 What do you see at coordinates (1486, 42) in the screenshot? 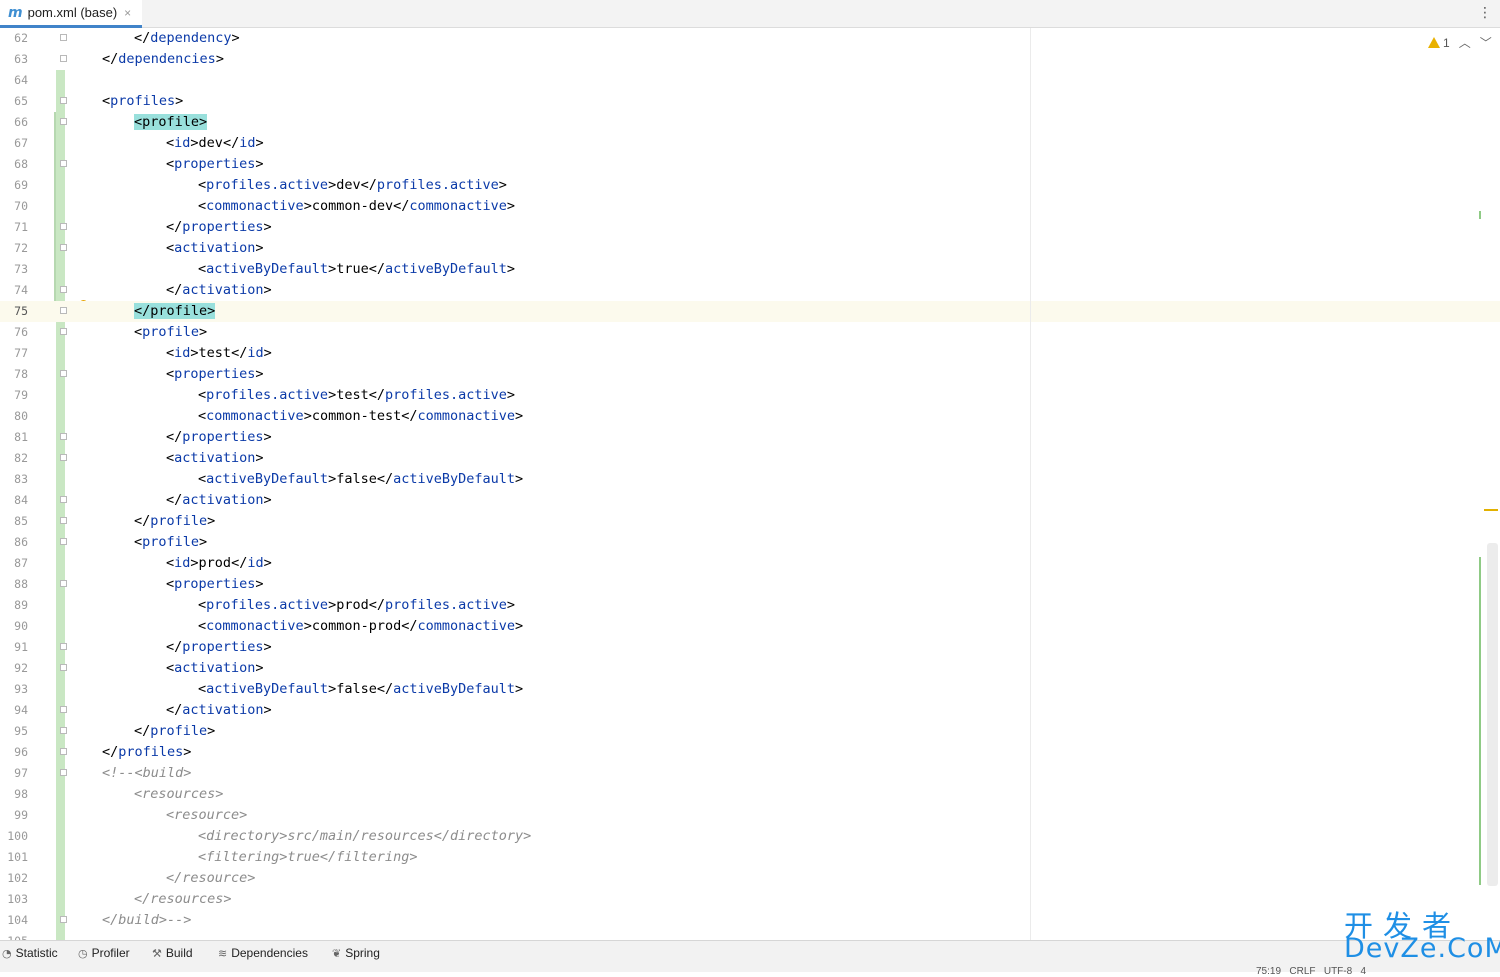
I see `chevron-down-icon: ﹀` at bounding box center [1486, 42].